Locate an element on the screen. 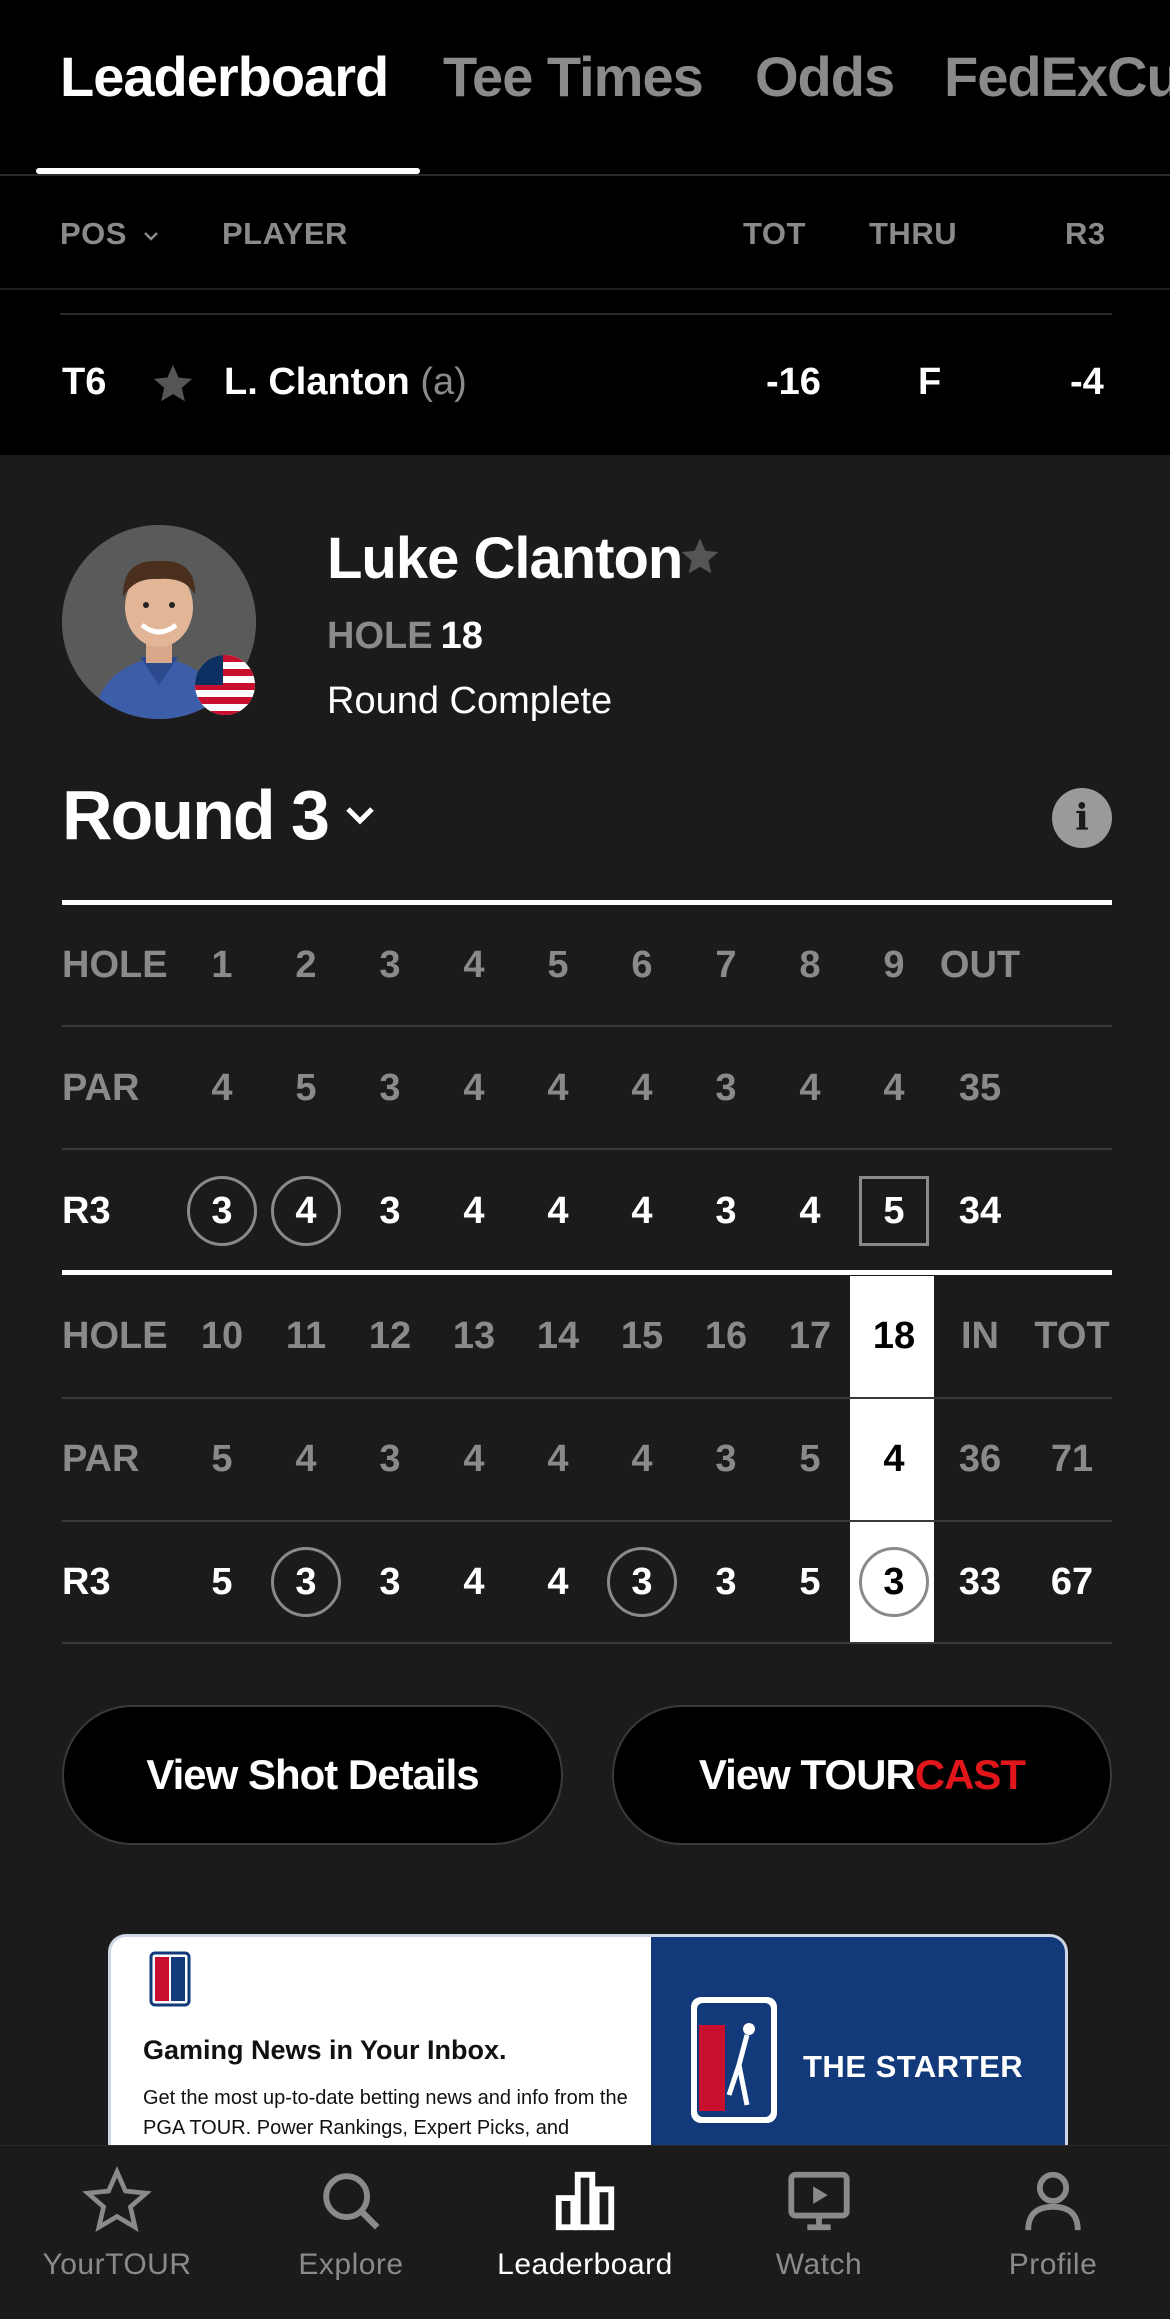 This screenshot has width=1170, height=2319. hole-number: 17 is located at coordinates (810, 1336).